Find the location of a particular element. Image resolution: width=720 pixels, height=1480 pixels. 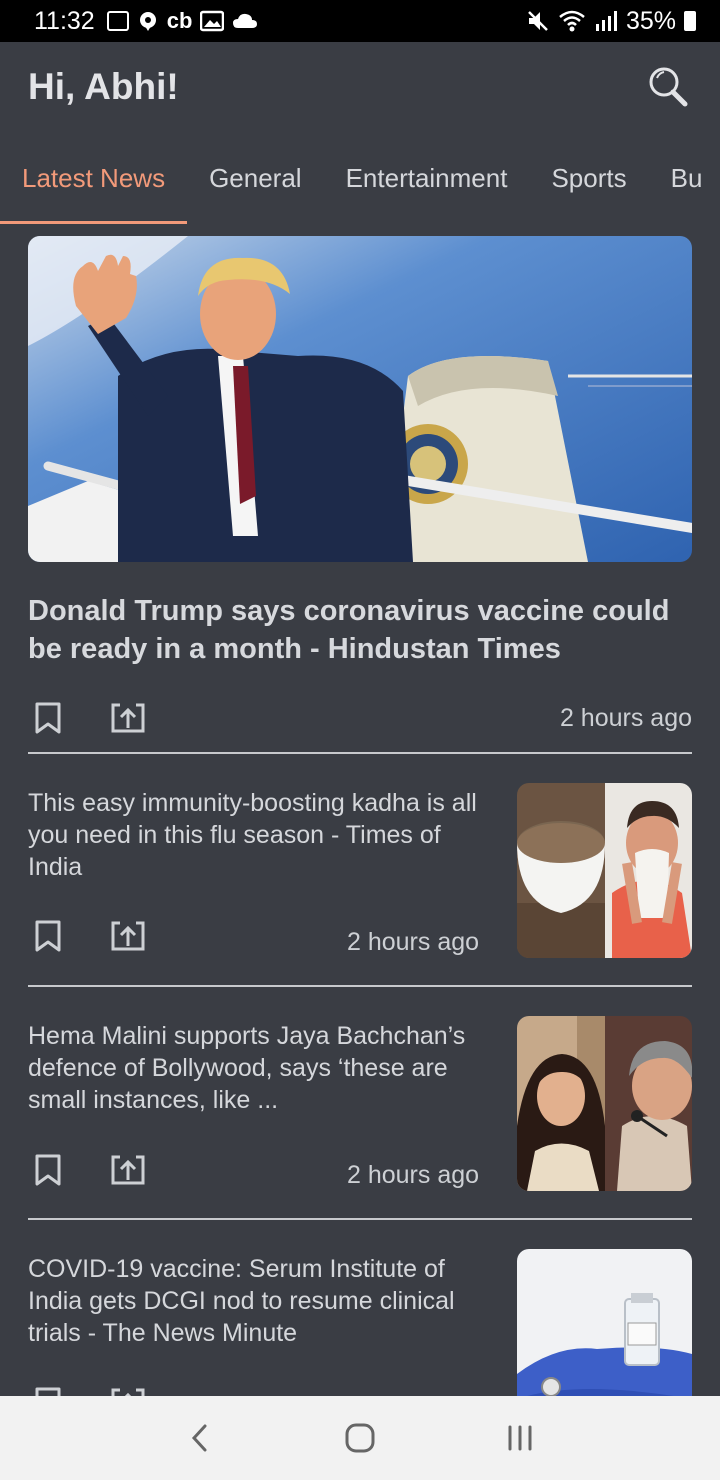

status-time: 11:32 is located at coordinates (64, 20).